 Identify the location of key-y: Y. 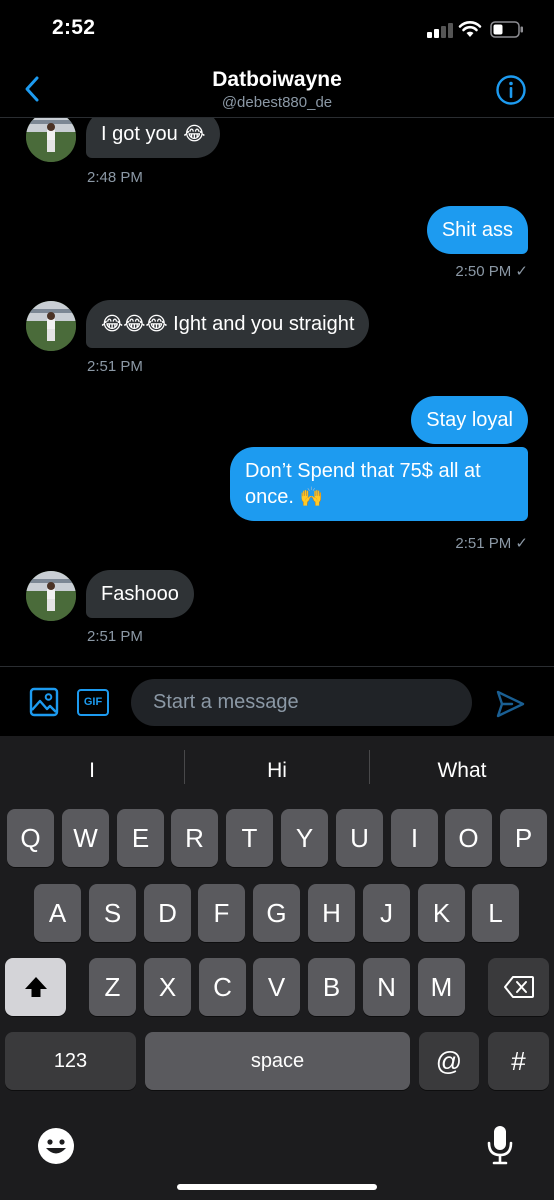
(304, 838).